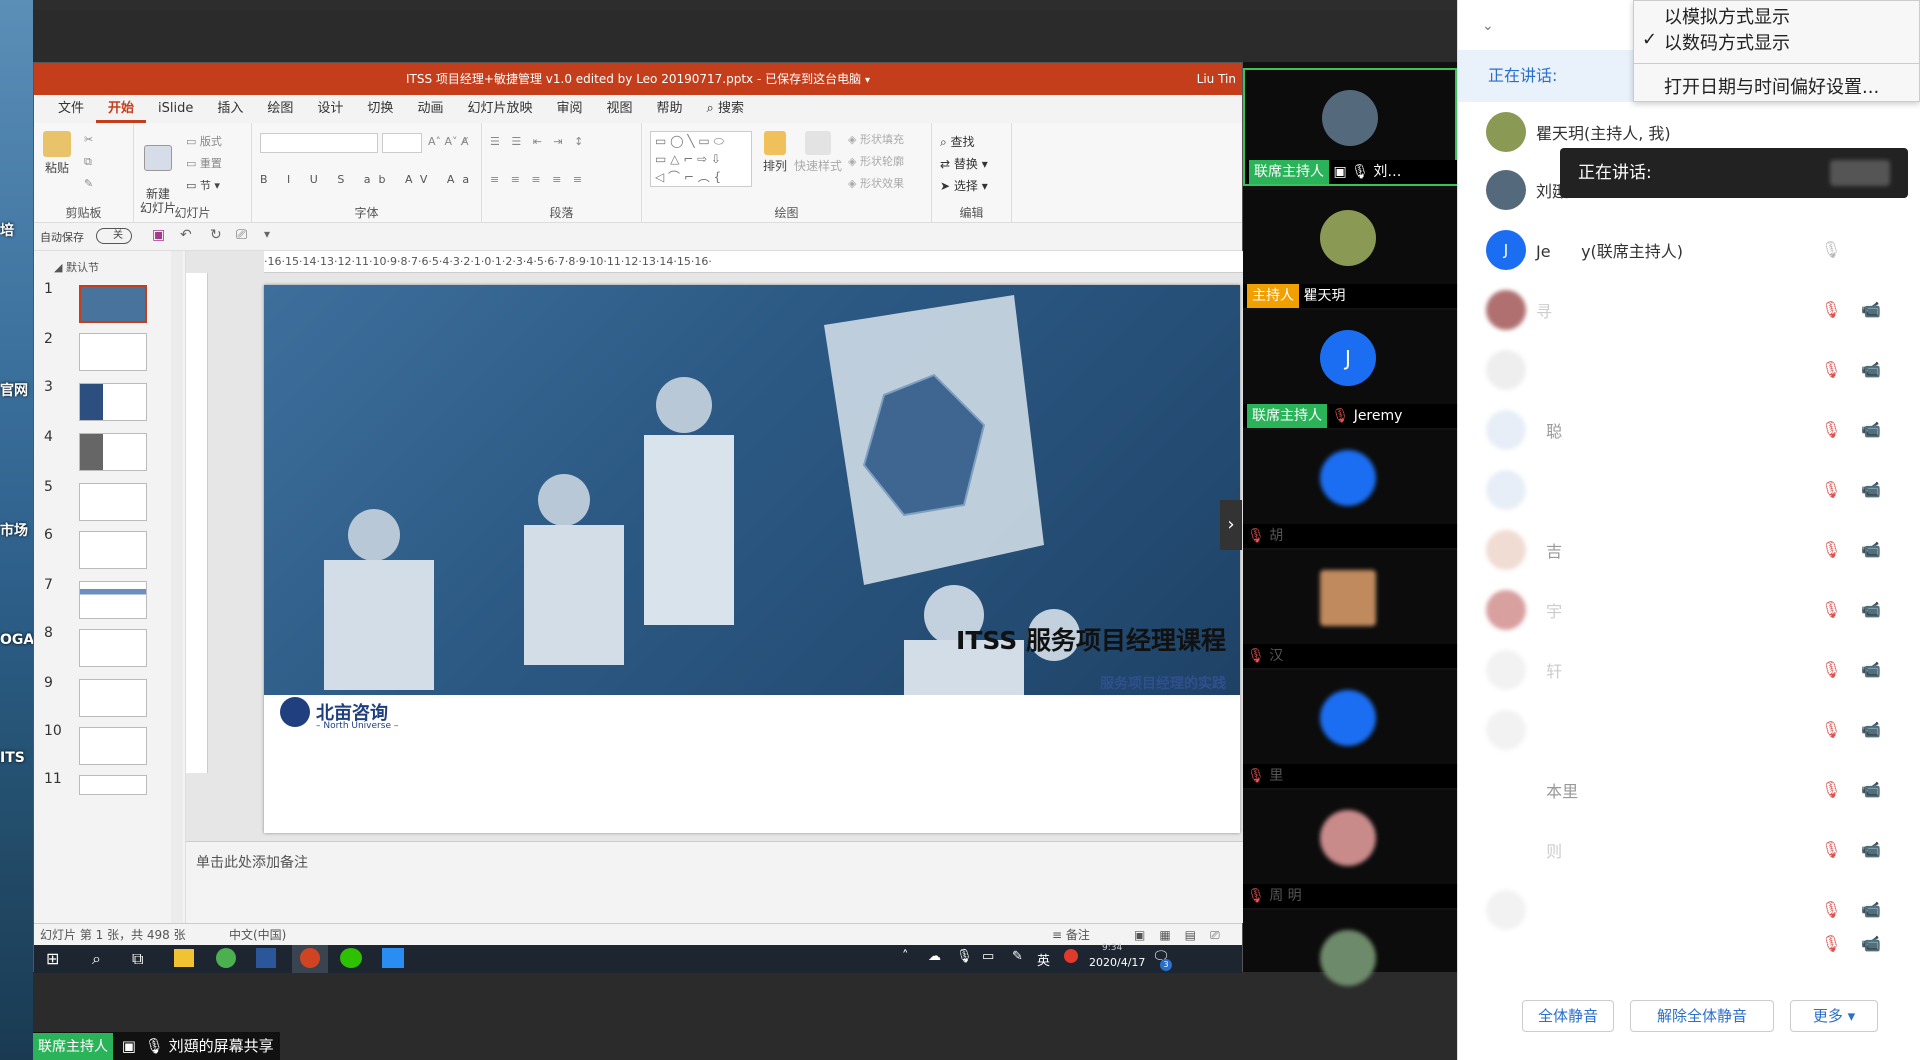 The height and width of the screenshot is (1060, 1920). Describe the element at coordinates (1777, 16) in the screenshot. I see `menu-item-analog: 以模拟方式显示` at that location.